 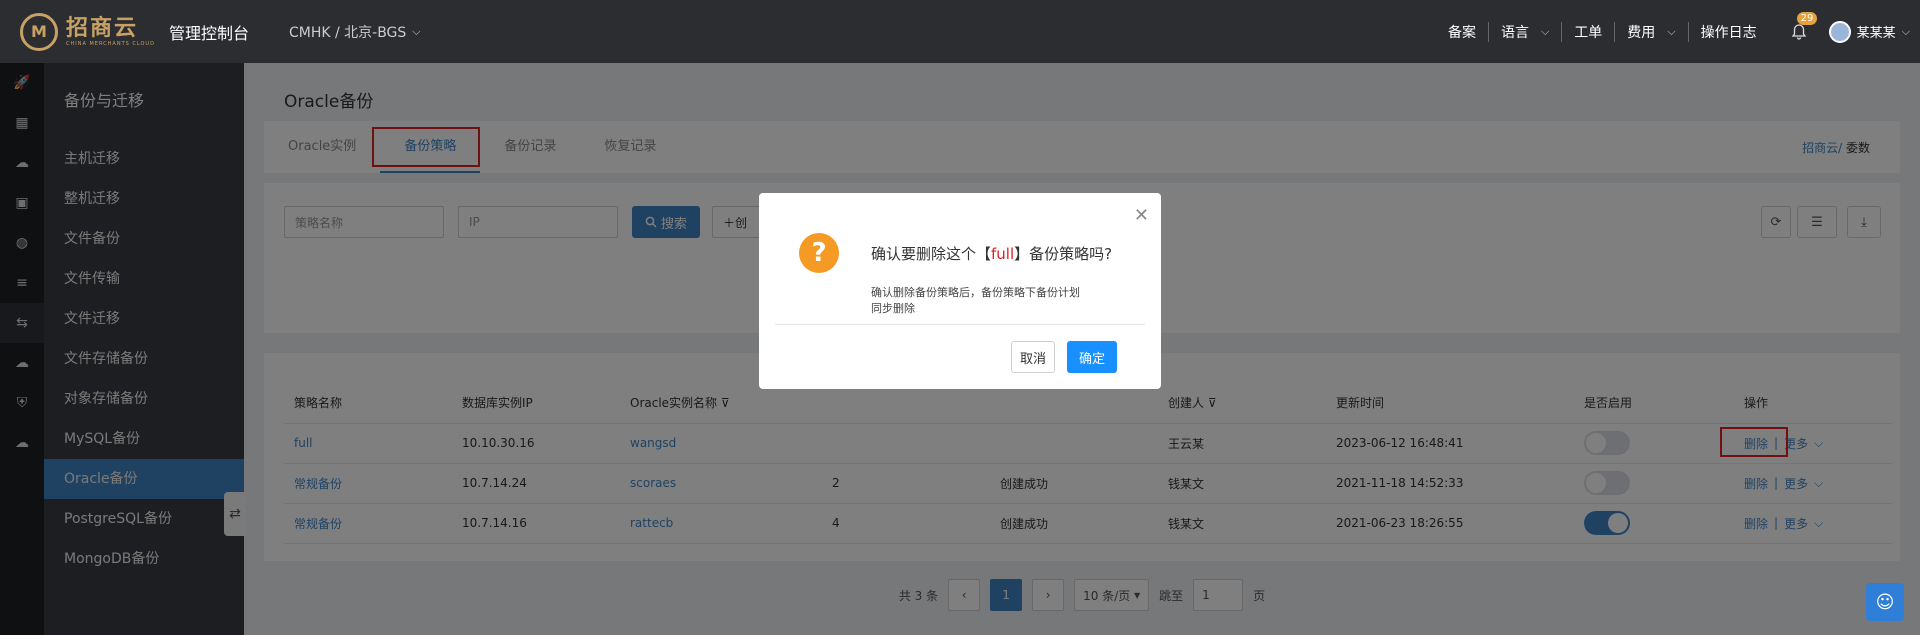 I want to click on logo-text: 招商云, so click(x=102, y=28).